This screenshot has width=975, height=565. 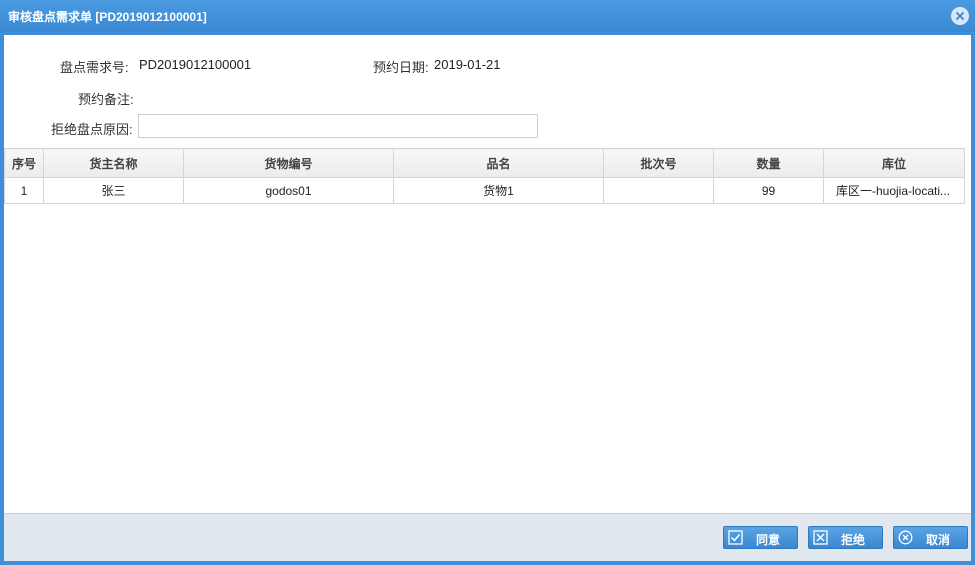 What do you see at coordinates (853, 540) in the screenshot?
I see `reject-label: 拒绝` at bounding box center [853, 540].